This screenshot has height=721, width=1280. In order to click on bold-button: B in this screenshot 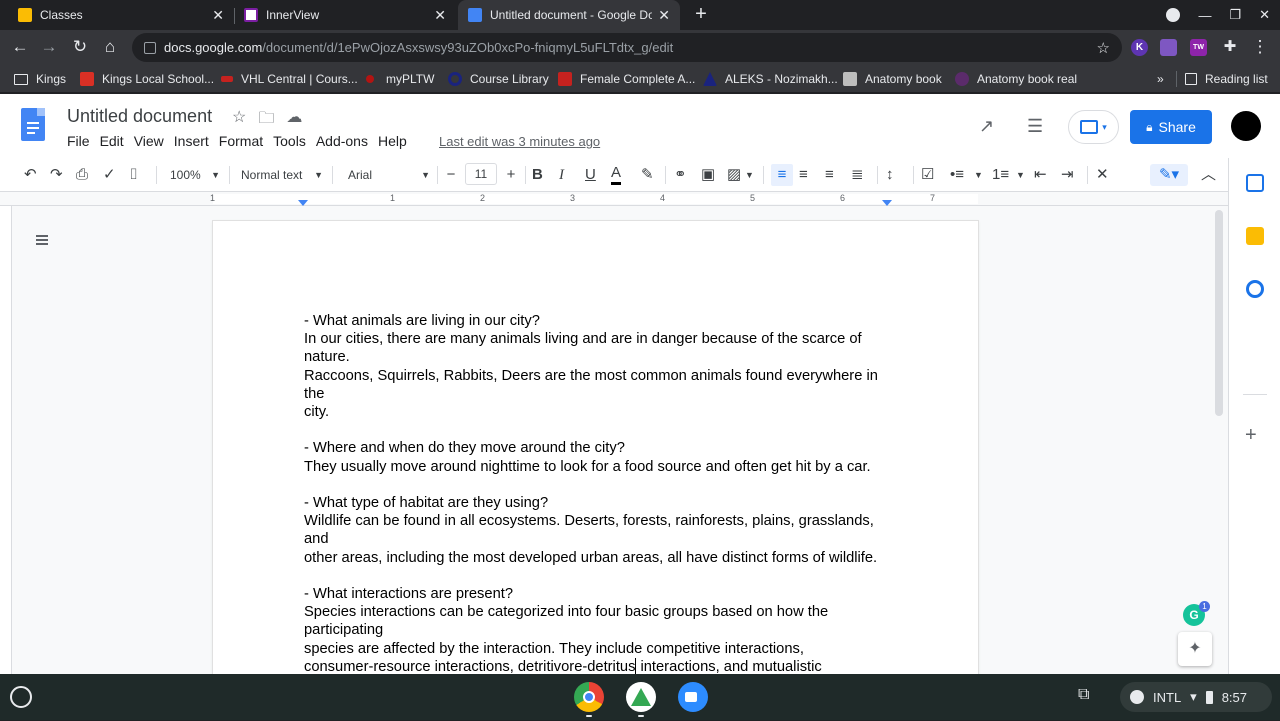, I will do `click(537, 175)`.